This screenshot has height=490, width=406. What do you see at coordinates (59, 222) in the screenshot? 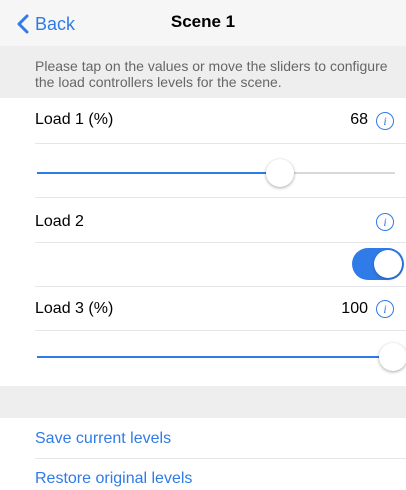
I see `load-2-label: Load 2` at bounding box center [59, 222].